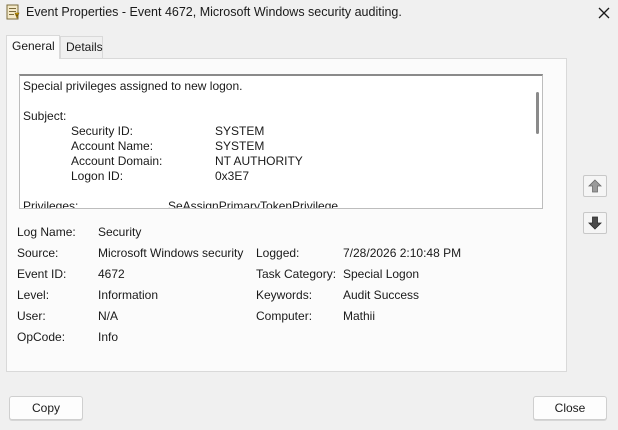 This screenshot has width=618, height=430. What do you see at coordinates (253, 204) in the screenshot?
I see `privileges-value: SeAssignPrimaryTokenPrivilege` at bounding box center [253, 204].